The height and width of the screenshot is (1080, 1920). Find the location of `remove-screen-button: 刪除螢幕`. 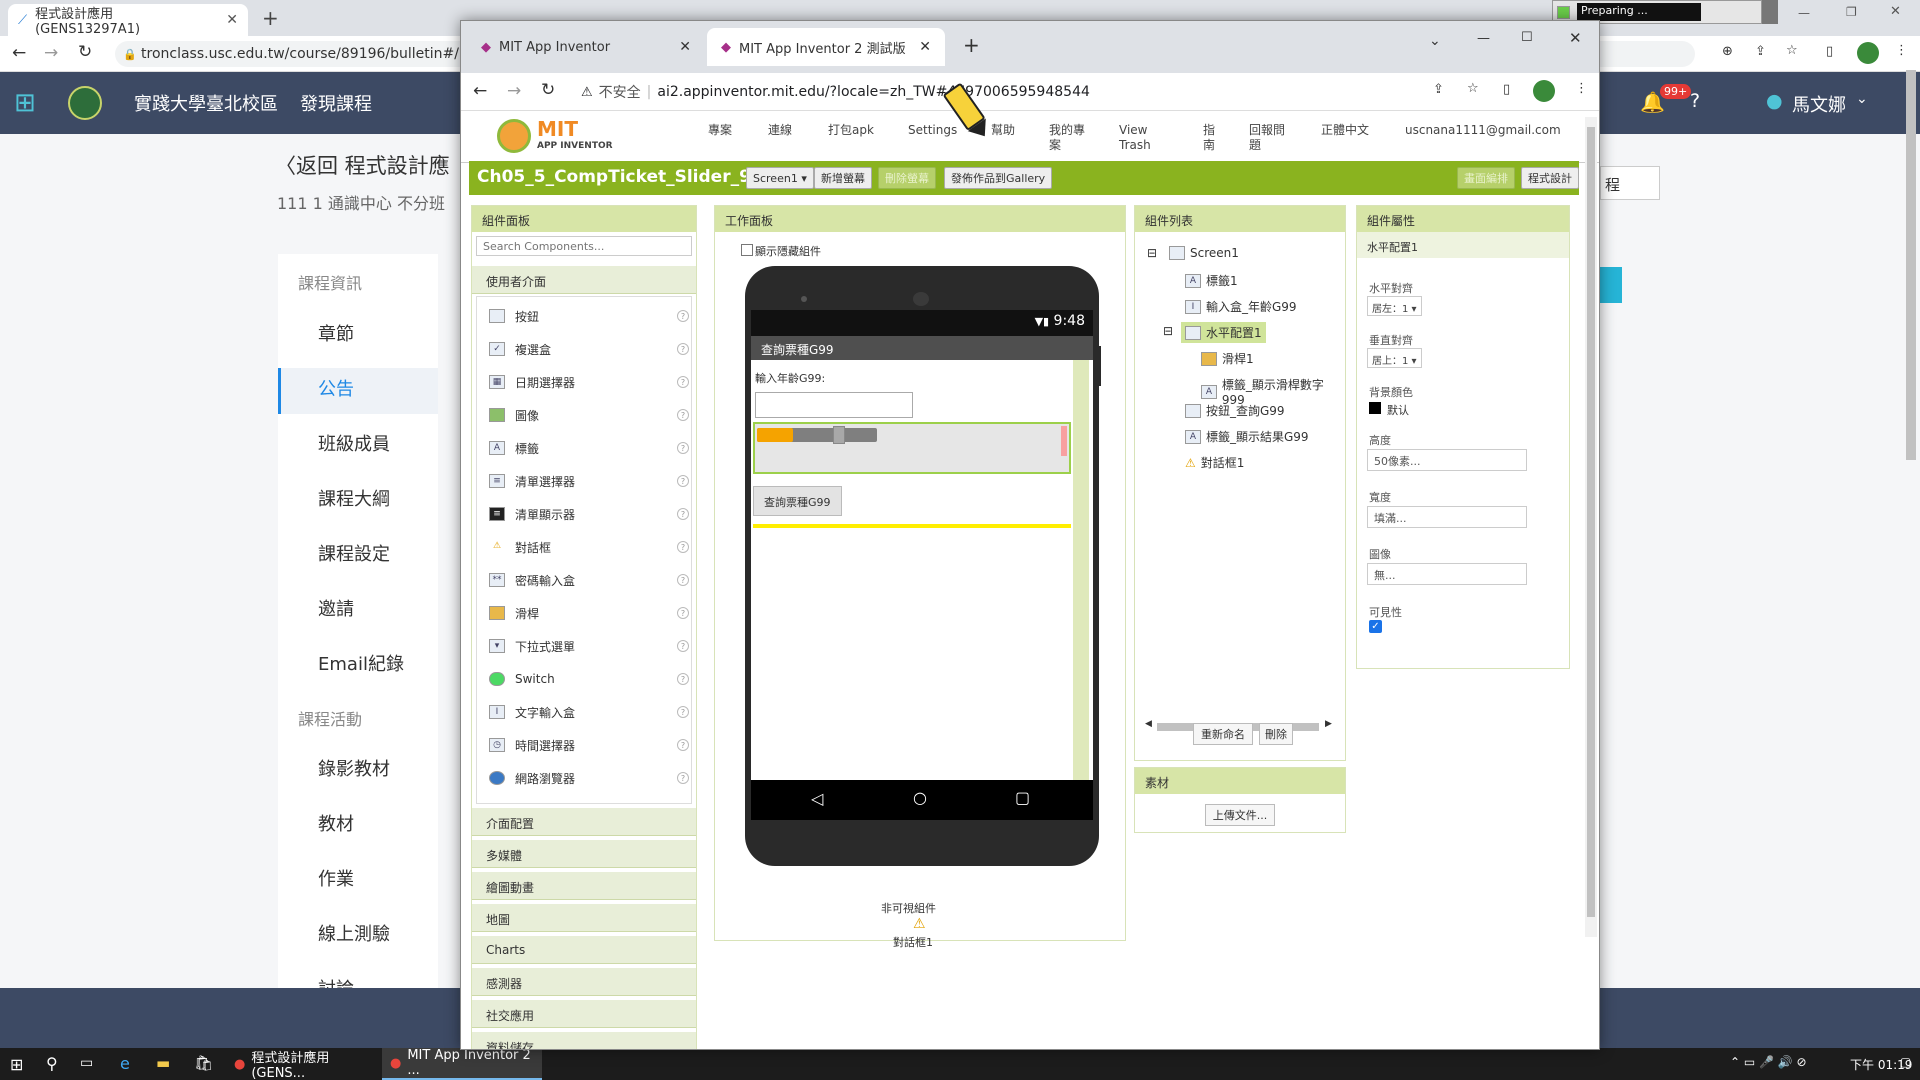

remove-screen-button: 刪除螢幕 is located at coordinates (907, 178).